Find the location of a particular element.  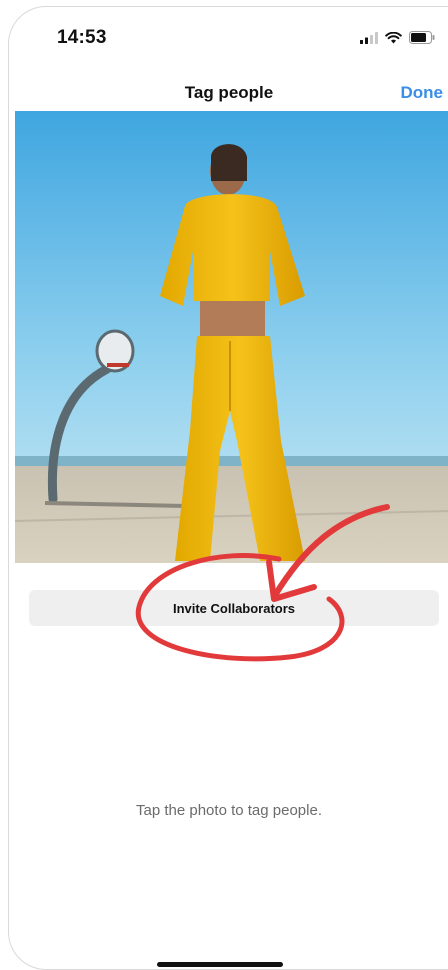

header: Tag people Done is located at coordinates (228, 92).